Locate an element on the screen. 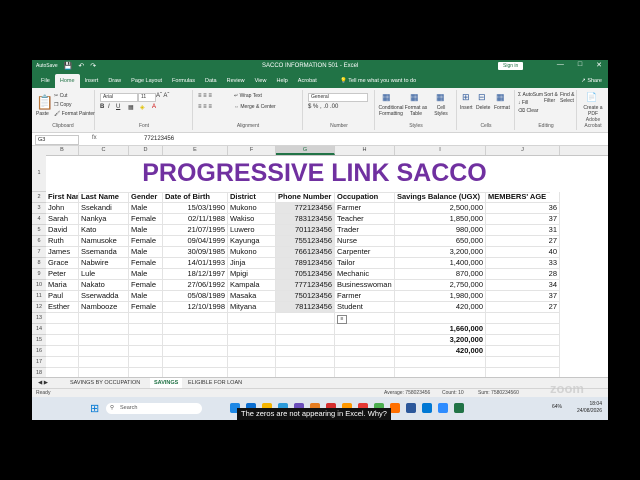 This screenshot has height=480, width=640. row-header: 6 is located at coordinates (39, 241).